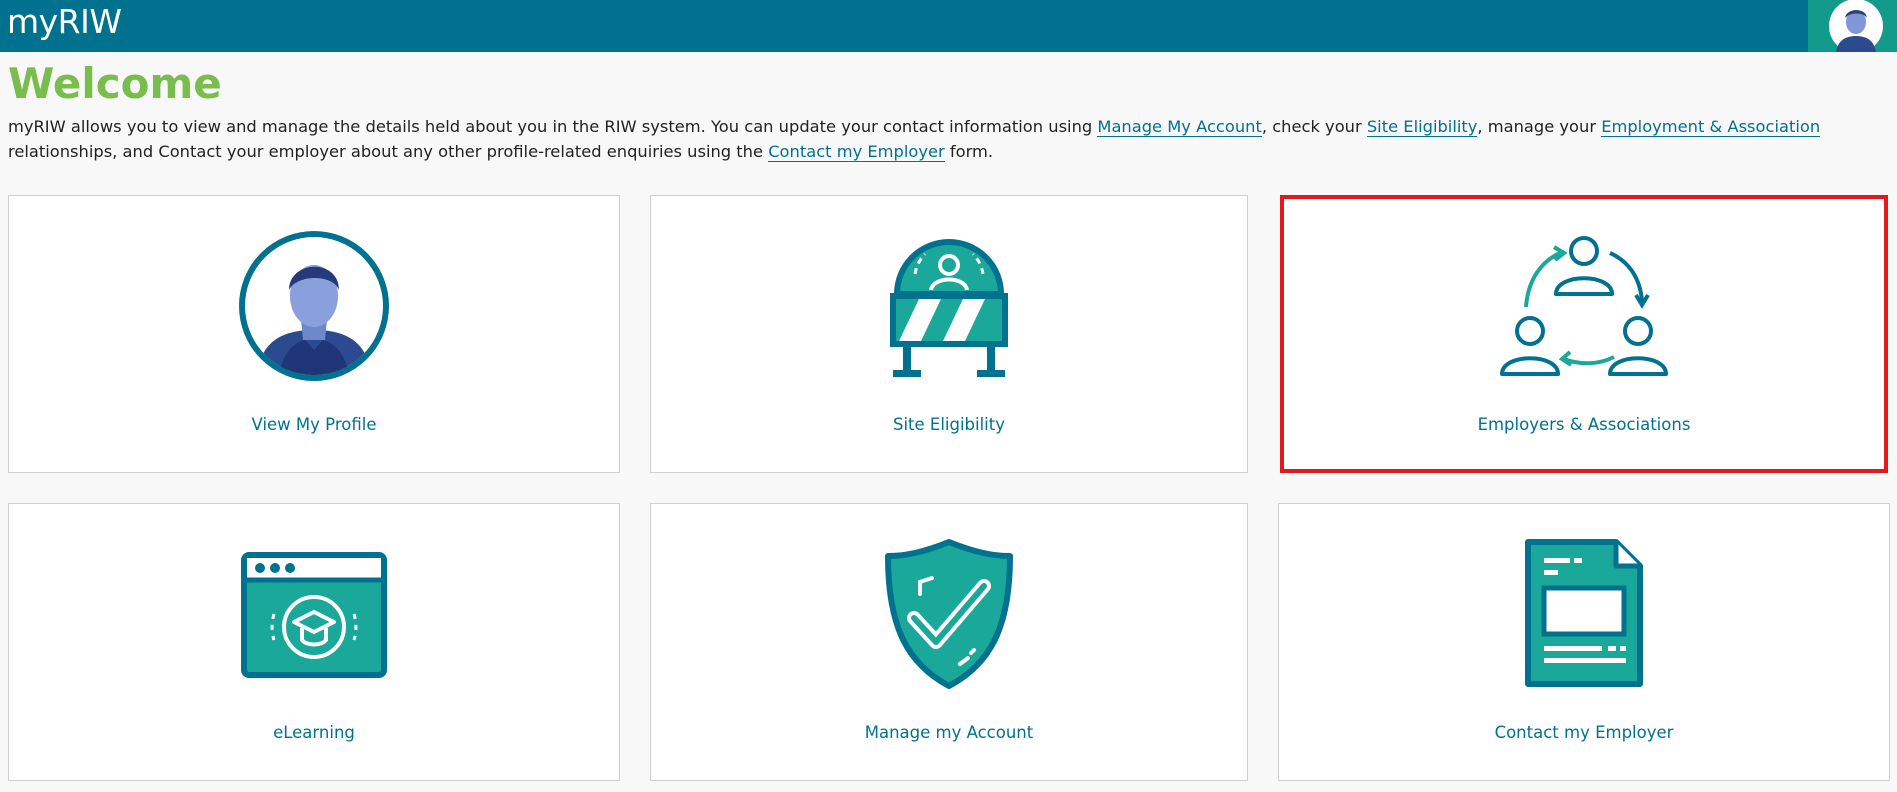  Describe the element at coordinates (314, 732) in the screenshot. I see `tile-label: eLearning` at that location.